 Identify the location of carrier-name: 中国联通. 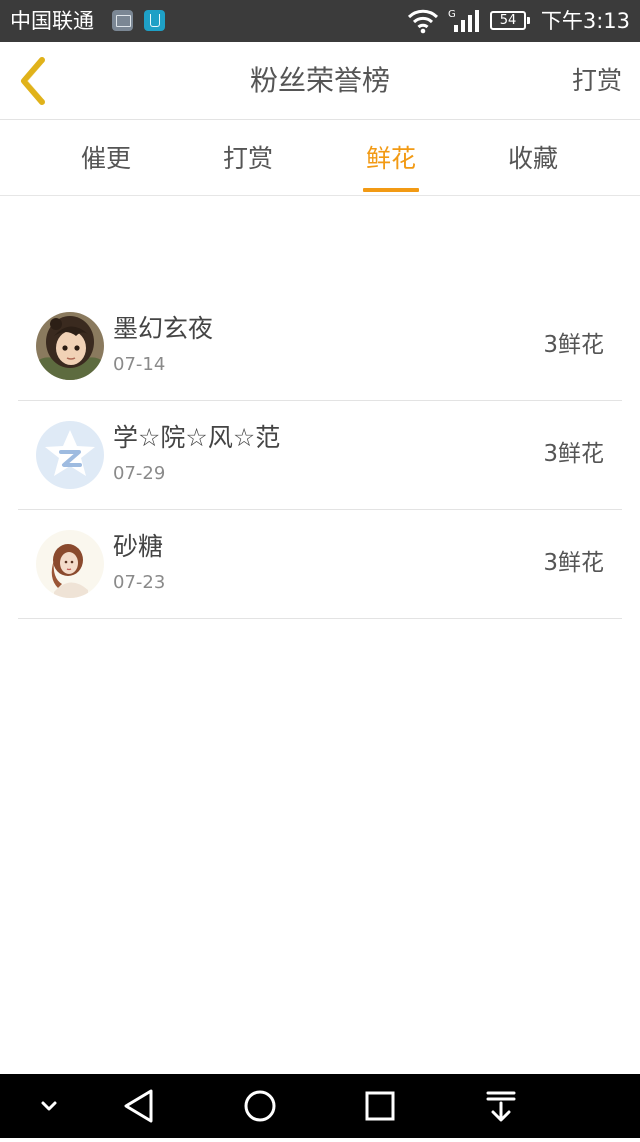
(52, 21).